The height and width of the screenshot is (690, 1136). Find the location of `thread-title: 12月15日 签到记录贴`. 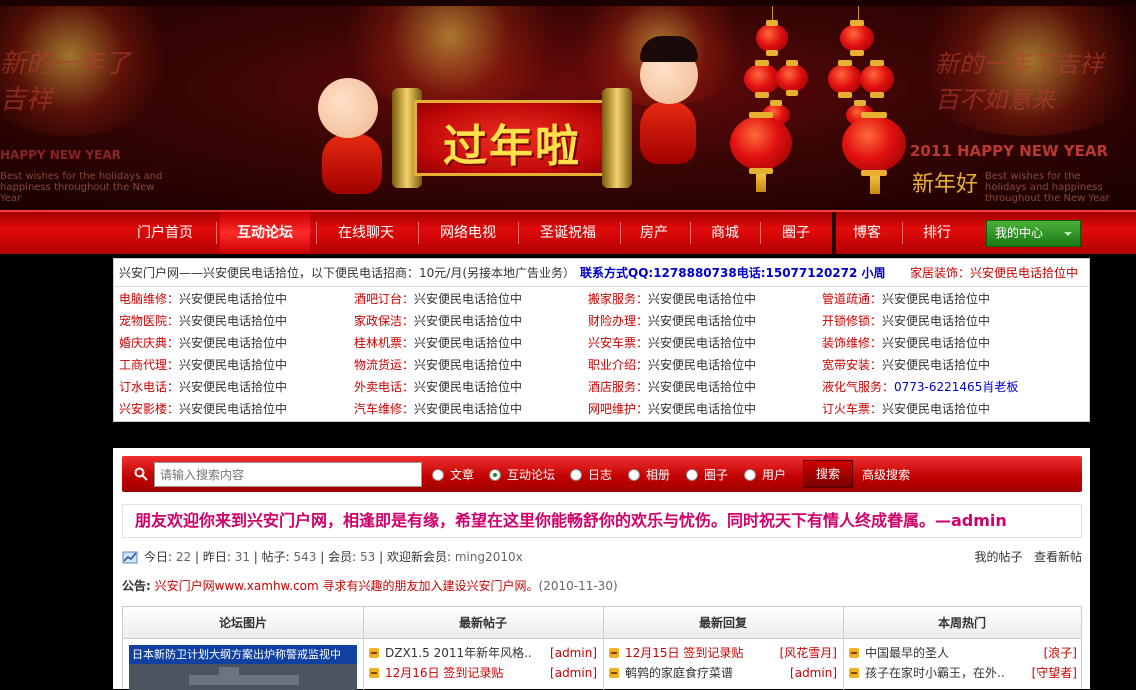

thread-title: 12月15日 签到记录贴 is located at coordinates (684, 653).